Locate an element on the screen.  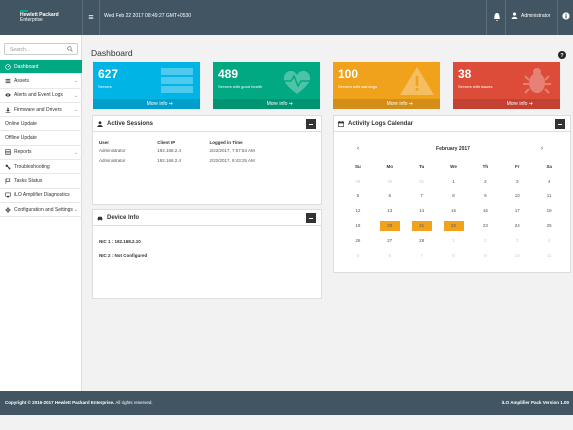
calendar-day: 28 is located at coordinates (422, 240).